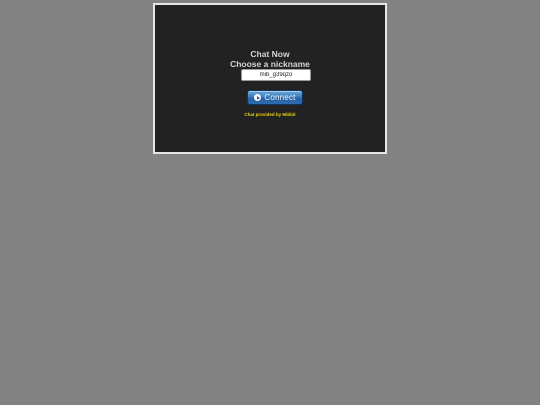  What do you see at coordinates (270, 115) in the screenshot?
I see `credit-link: Chat provided by Mibbit` at bounding box center [270, 115].